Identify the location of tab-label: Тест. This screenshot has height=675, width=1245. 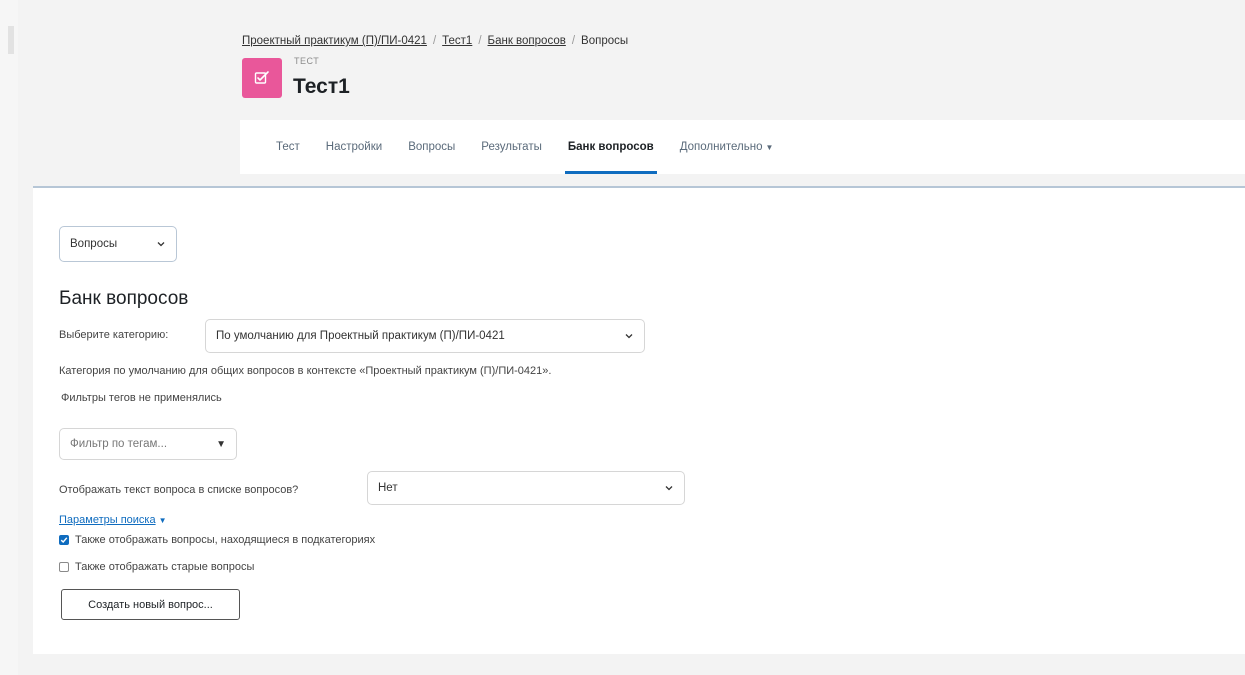
(288, 147).